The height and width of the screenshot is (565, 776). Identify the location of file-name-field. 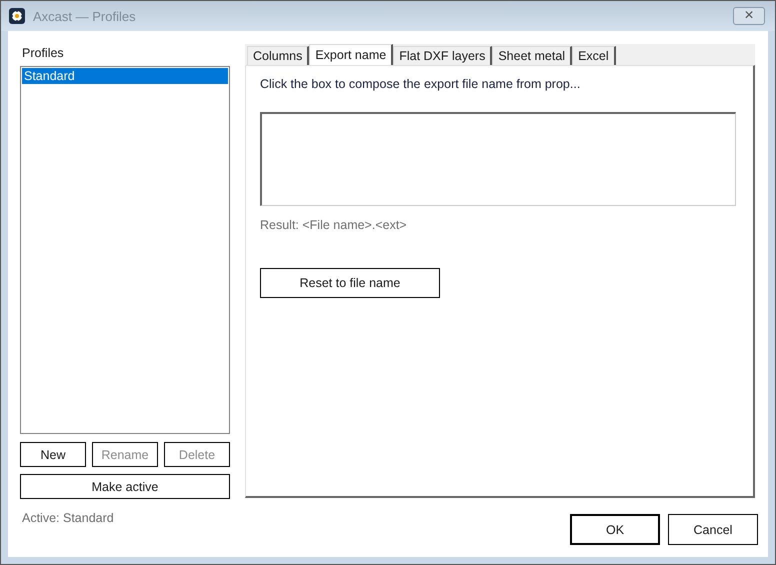
(498, 159).